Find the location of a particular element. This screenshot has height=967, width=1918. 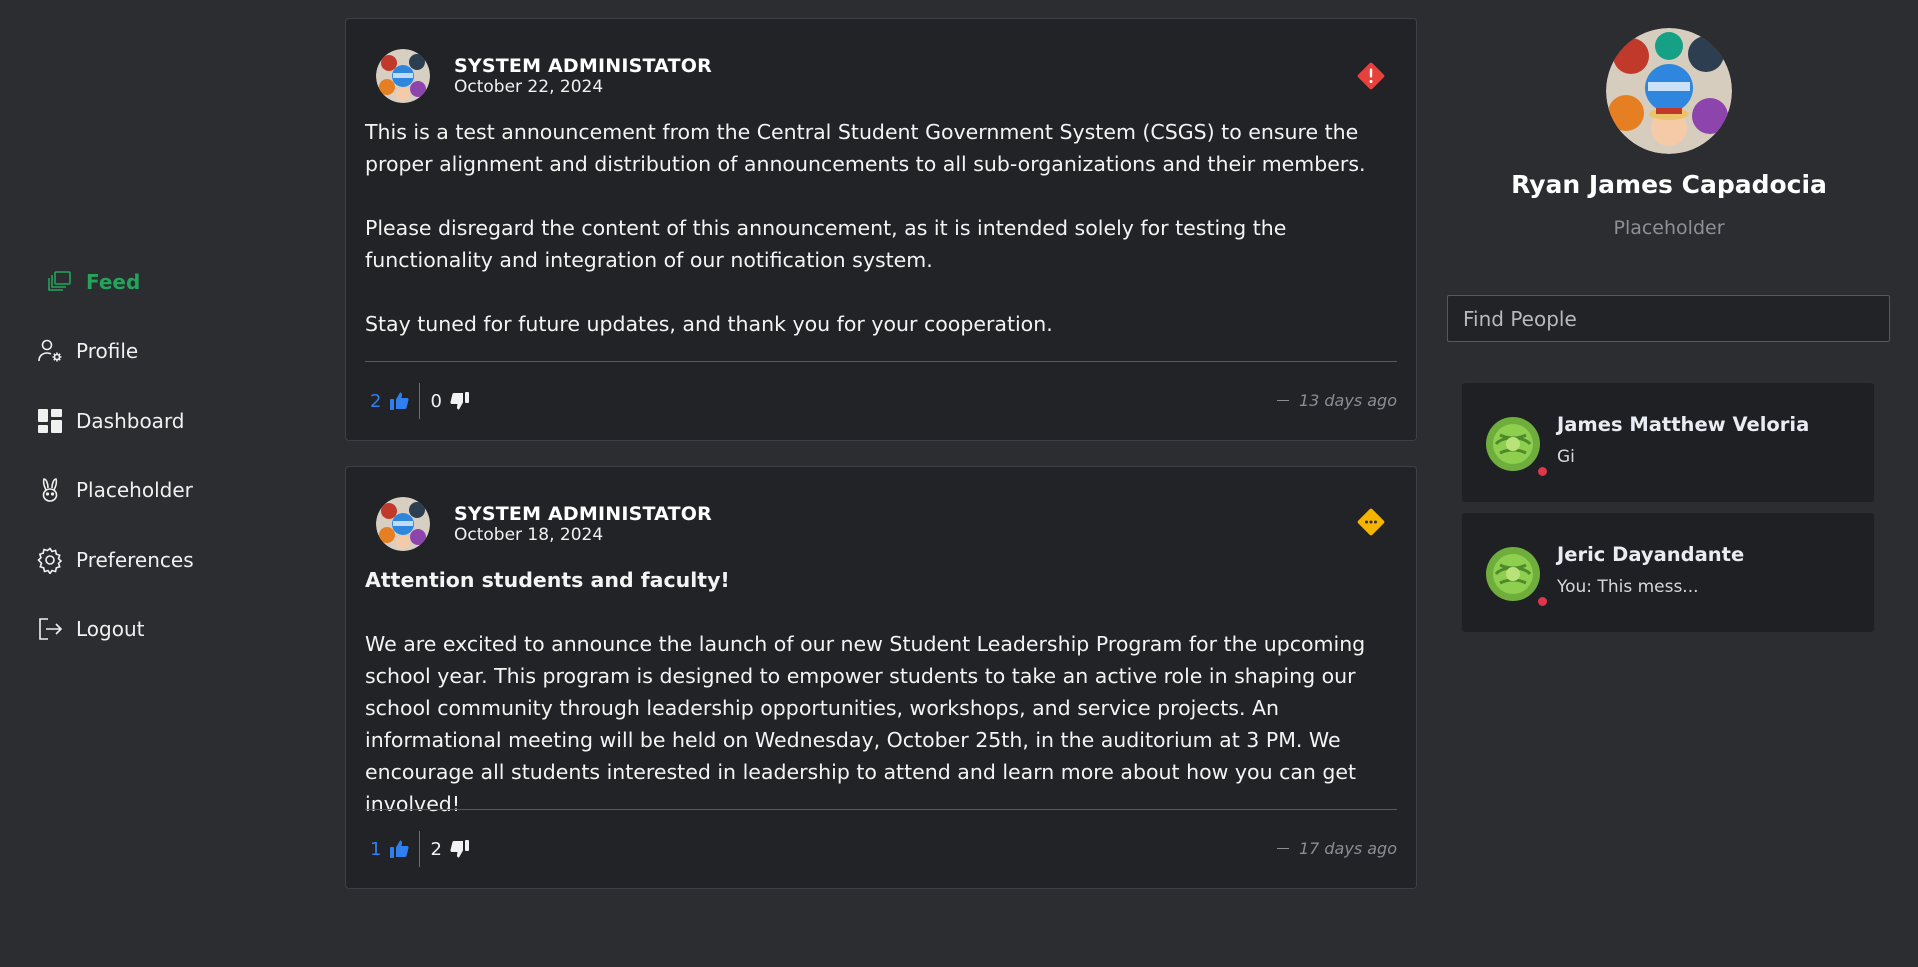

dashboard-icon is located at coordinates (50, 421).